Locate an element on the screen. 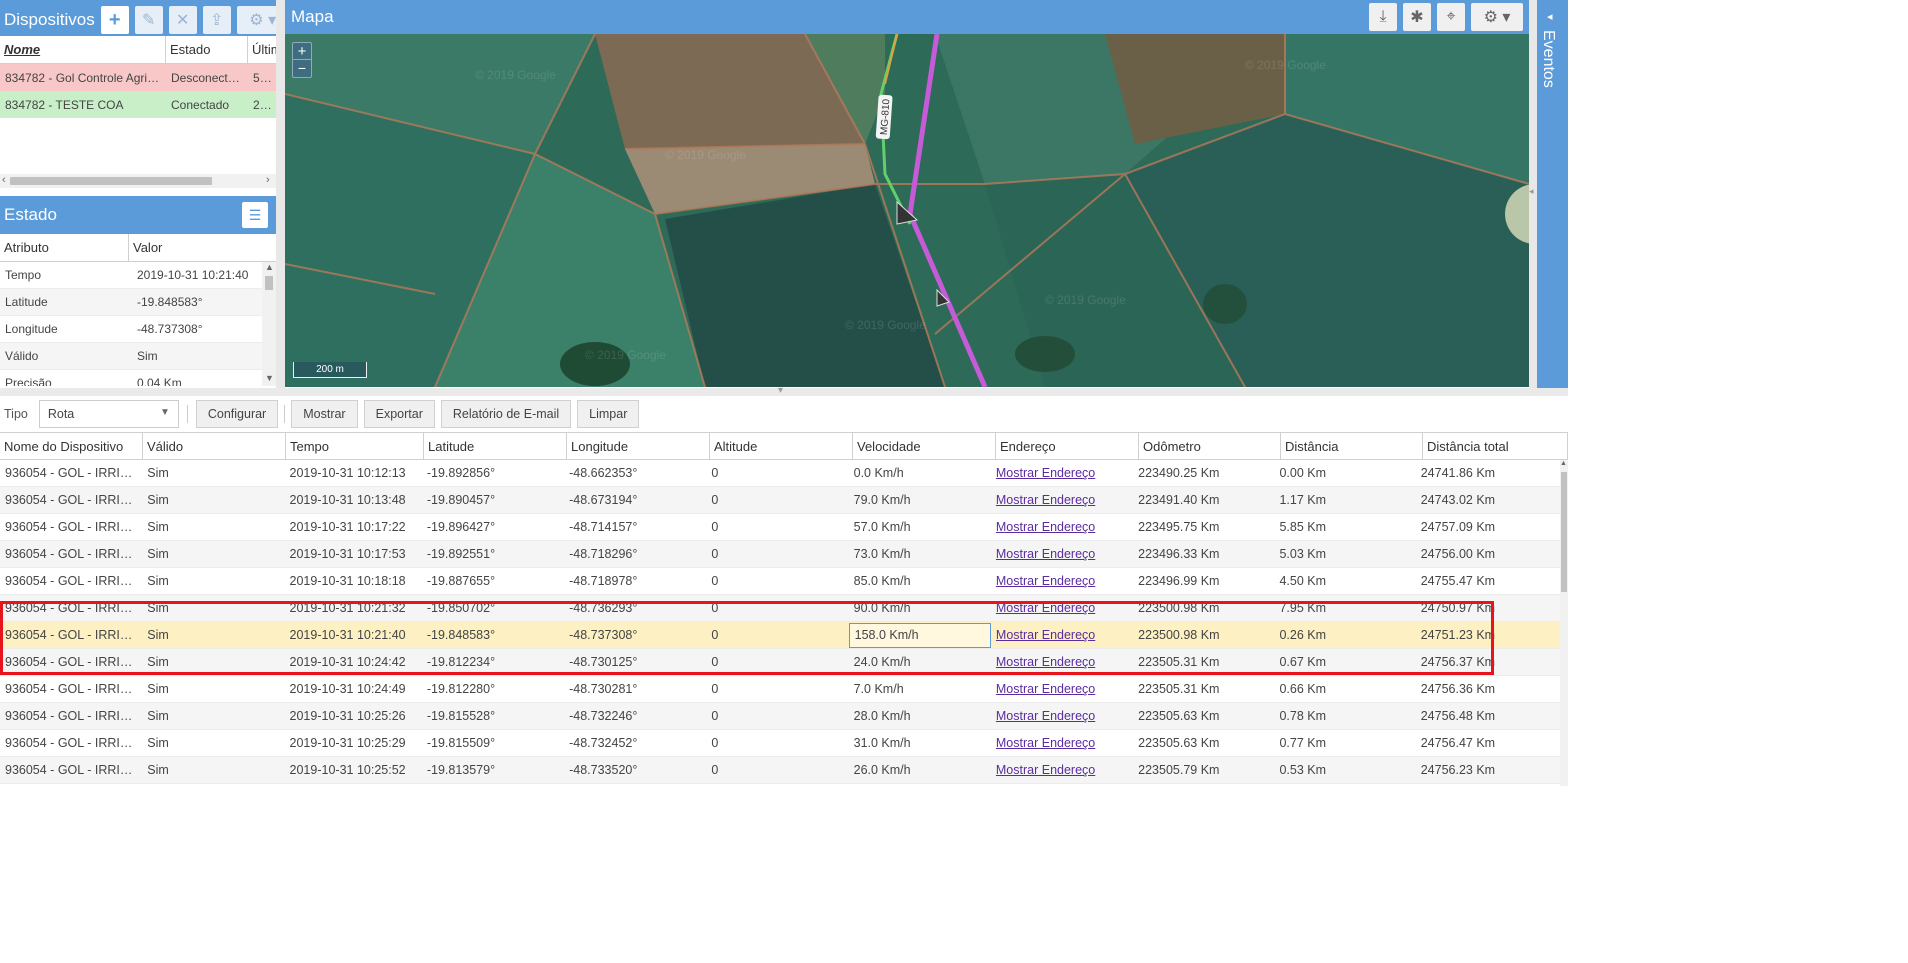 This screenshot has height=963, width=1908. state-value: 0.04 Km is located at coordinates (159, 381).